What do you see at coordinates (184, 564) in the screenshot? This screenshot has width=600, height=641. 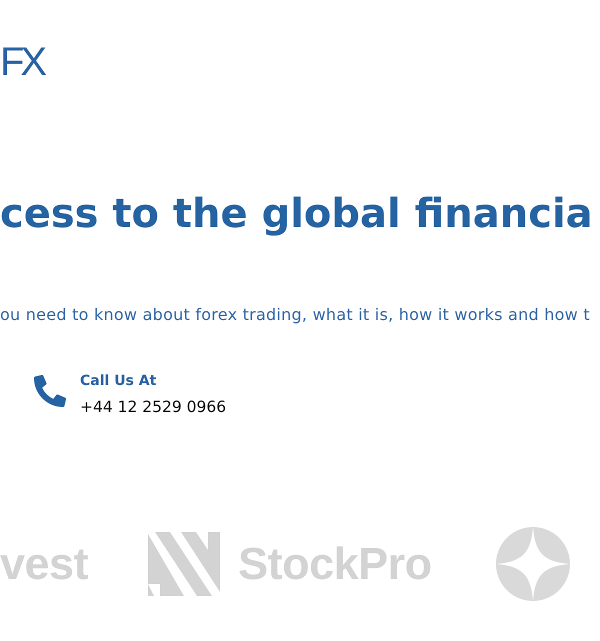 I see `stripes-logo-icon` at bounding box center [184, 564].